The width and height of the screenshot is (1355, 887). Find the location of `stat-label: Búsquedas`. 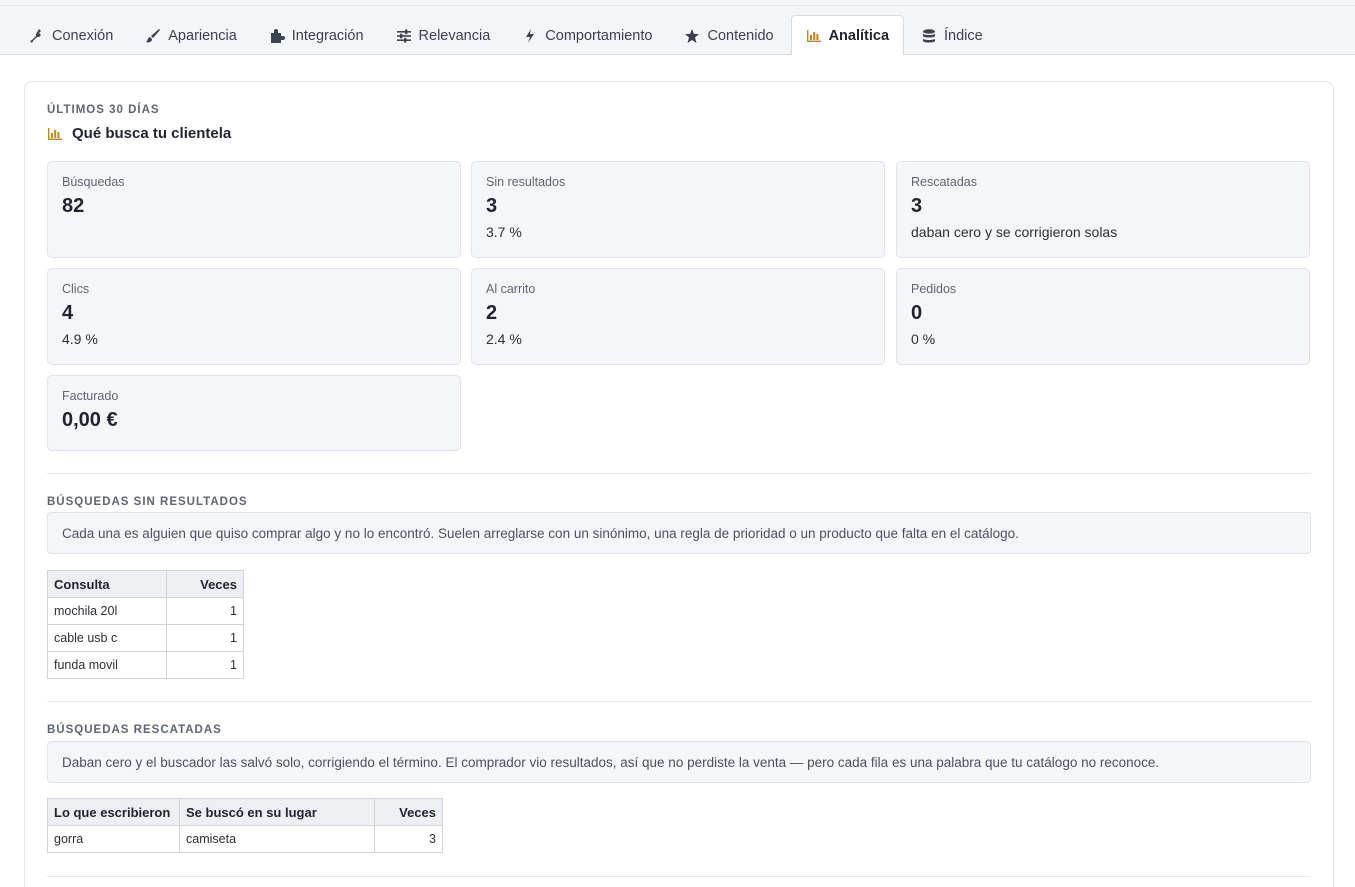

stat-label: Búsquedas is located at coordinates (93, 182).